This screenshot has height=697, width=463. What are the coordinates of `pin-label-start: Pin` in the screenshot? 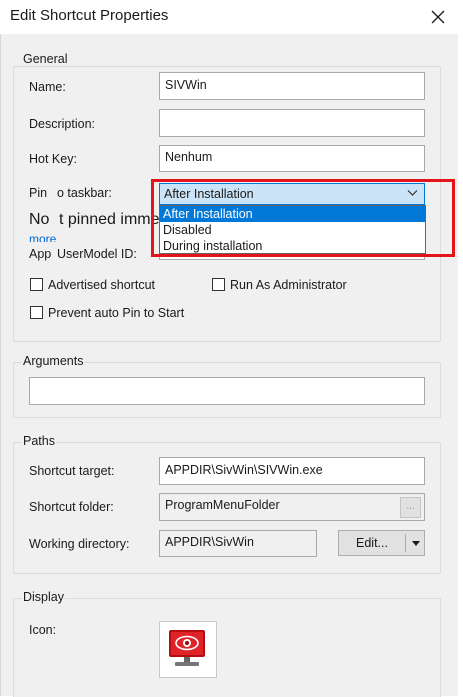 It's located at (38, 193).